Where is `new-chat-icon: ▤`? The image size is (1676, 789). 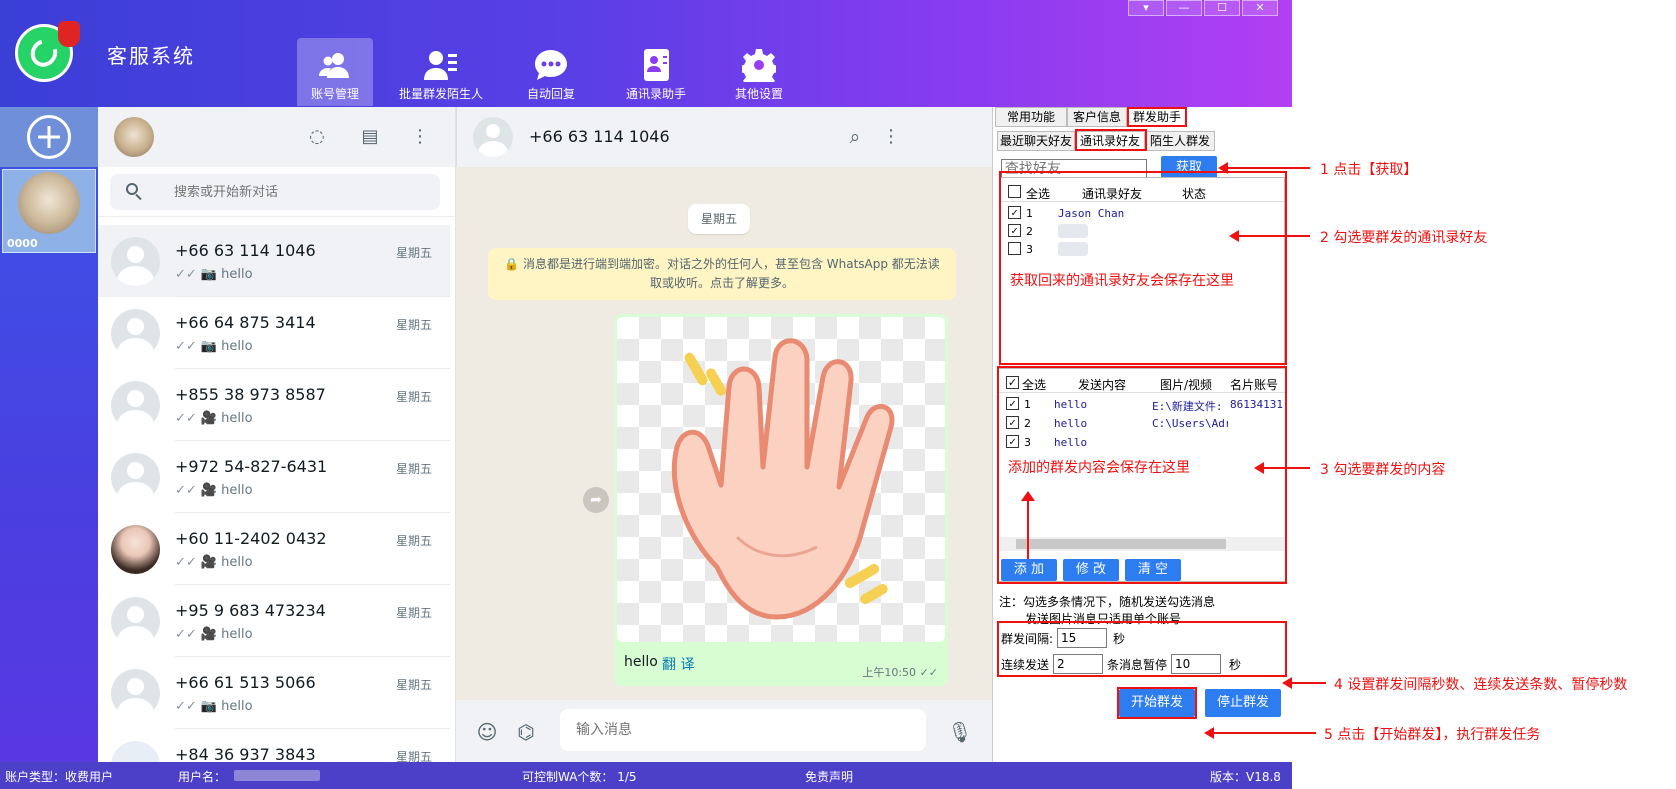 new-chat-icon: ▤ is located at coordinates (370, 137).